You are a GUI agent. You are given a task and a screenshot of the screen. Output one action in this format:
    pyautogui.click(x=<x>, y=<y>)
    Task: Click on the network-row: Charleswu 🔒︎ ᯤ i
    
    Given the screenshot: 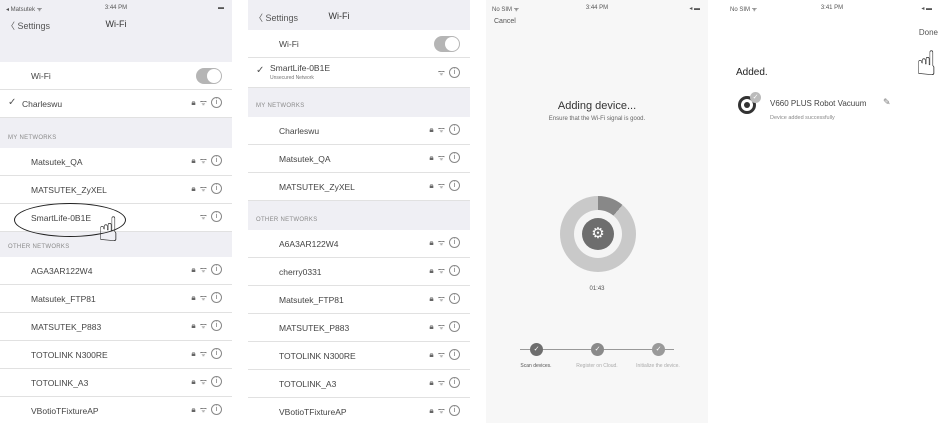 What is the action you would take?
    pyautogui.click(x=359, y=131)
    